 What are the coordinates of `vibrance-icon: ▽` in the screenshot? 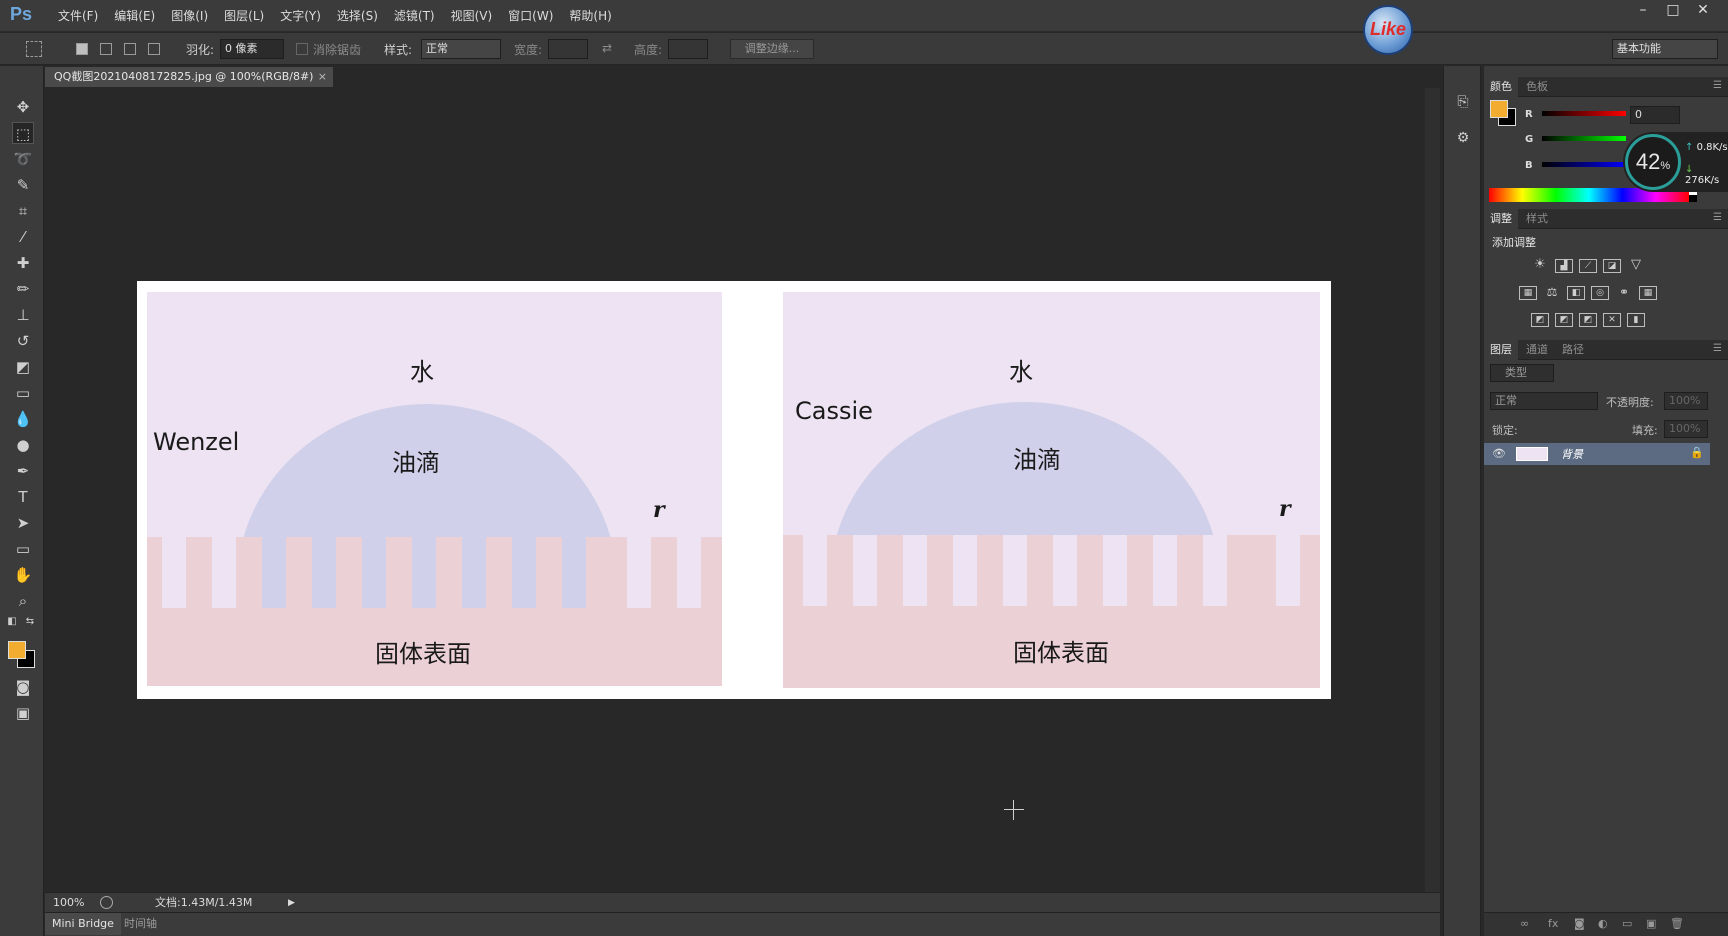 It's located at (1636, 265).